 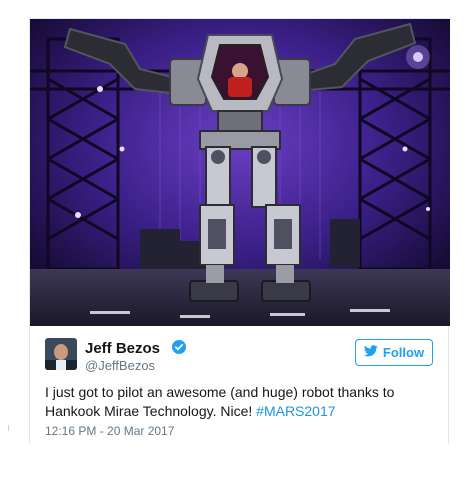 I want to click on tweet-timestamp: 12:16 PM - 20 Mar 2017, so click(x=109, y=431).